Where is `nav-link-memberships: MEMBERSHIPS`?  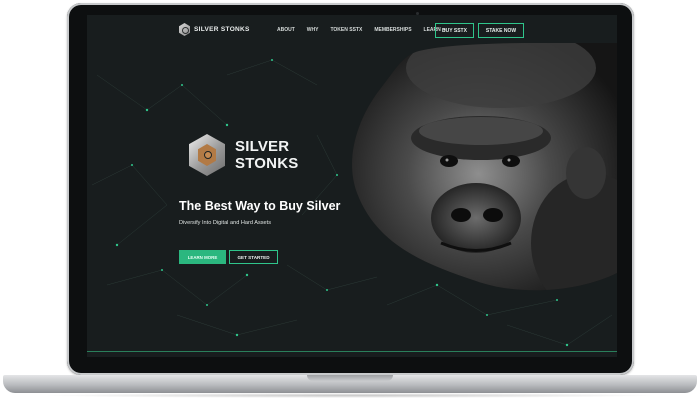 nav-link-memberships: MEMBERSHIPS is located at coordinates (392, 30).